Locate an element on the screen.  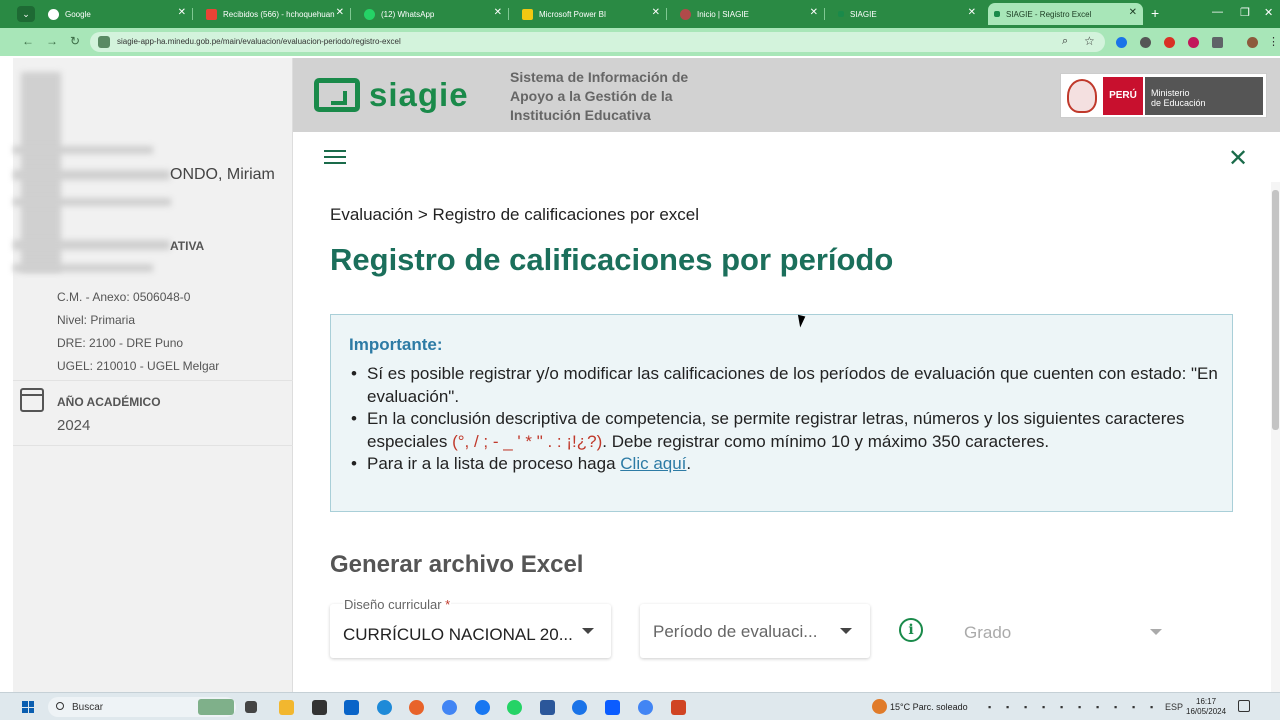
tab-inicio-siagie: Inicio | SIAGIE ✕ is located at coordinates (749, 14).